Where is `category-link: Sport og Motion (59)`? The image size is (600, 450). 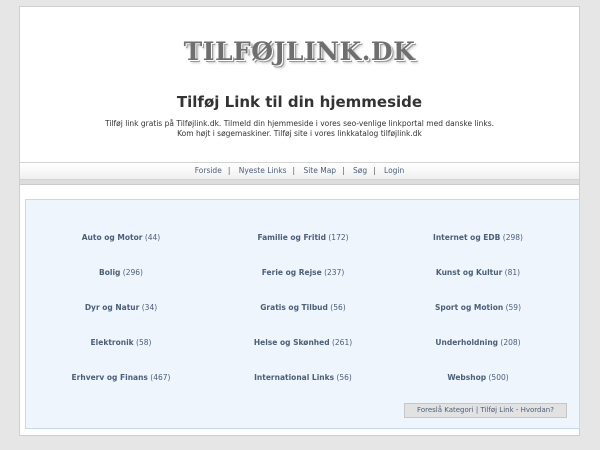
category-link: Sport og Motion (59) is located at coordinates (478, 308).